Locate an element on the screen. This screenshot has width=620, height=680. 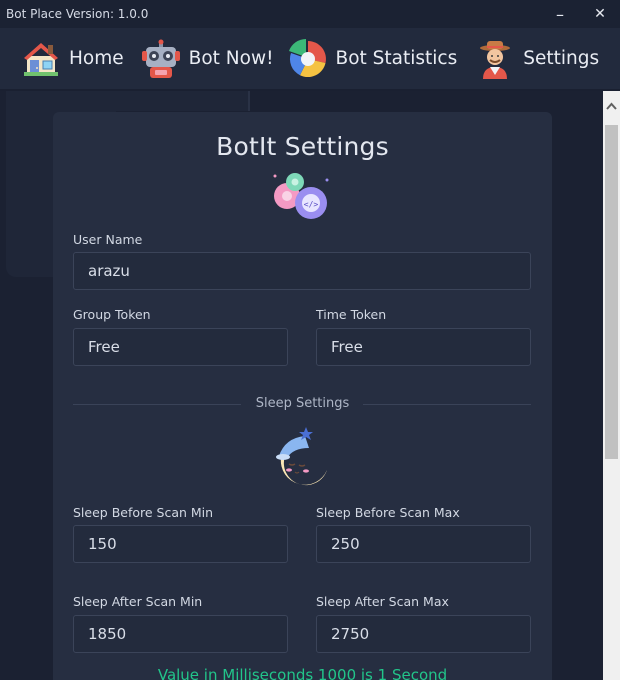
window-title: Bot Place Version: 1.0.0 is located at coordinates (77, 14).